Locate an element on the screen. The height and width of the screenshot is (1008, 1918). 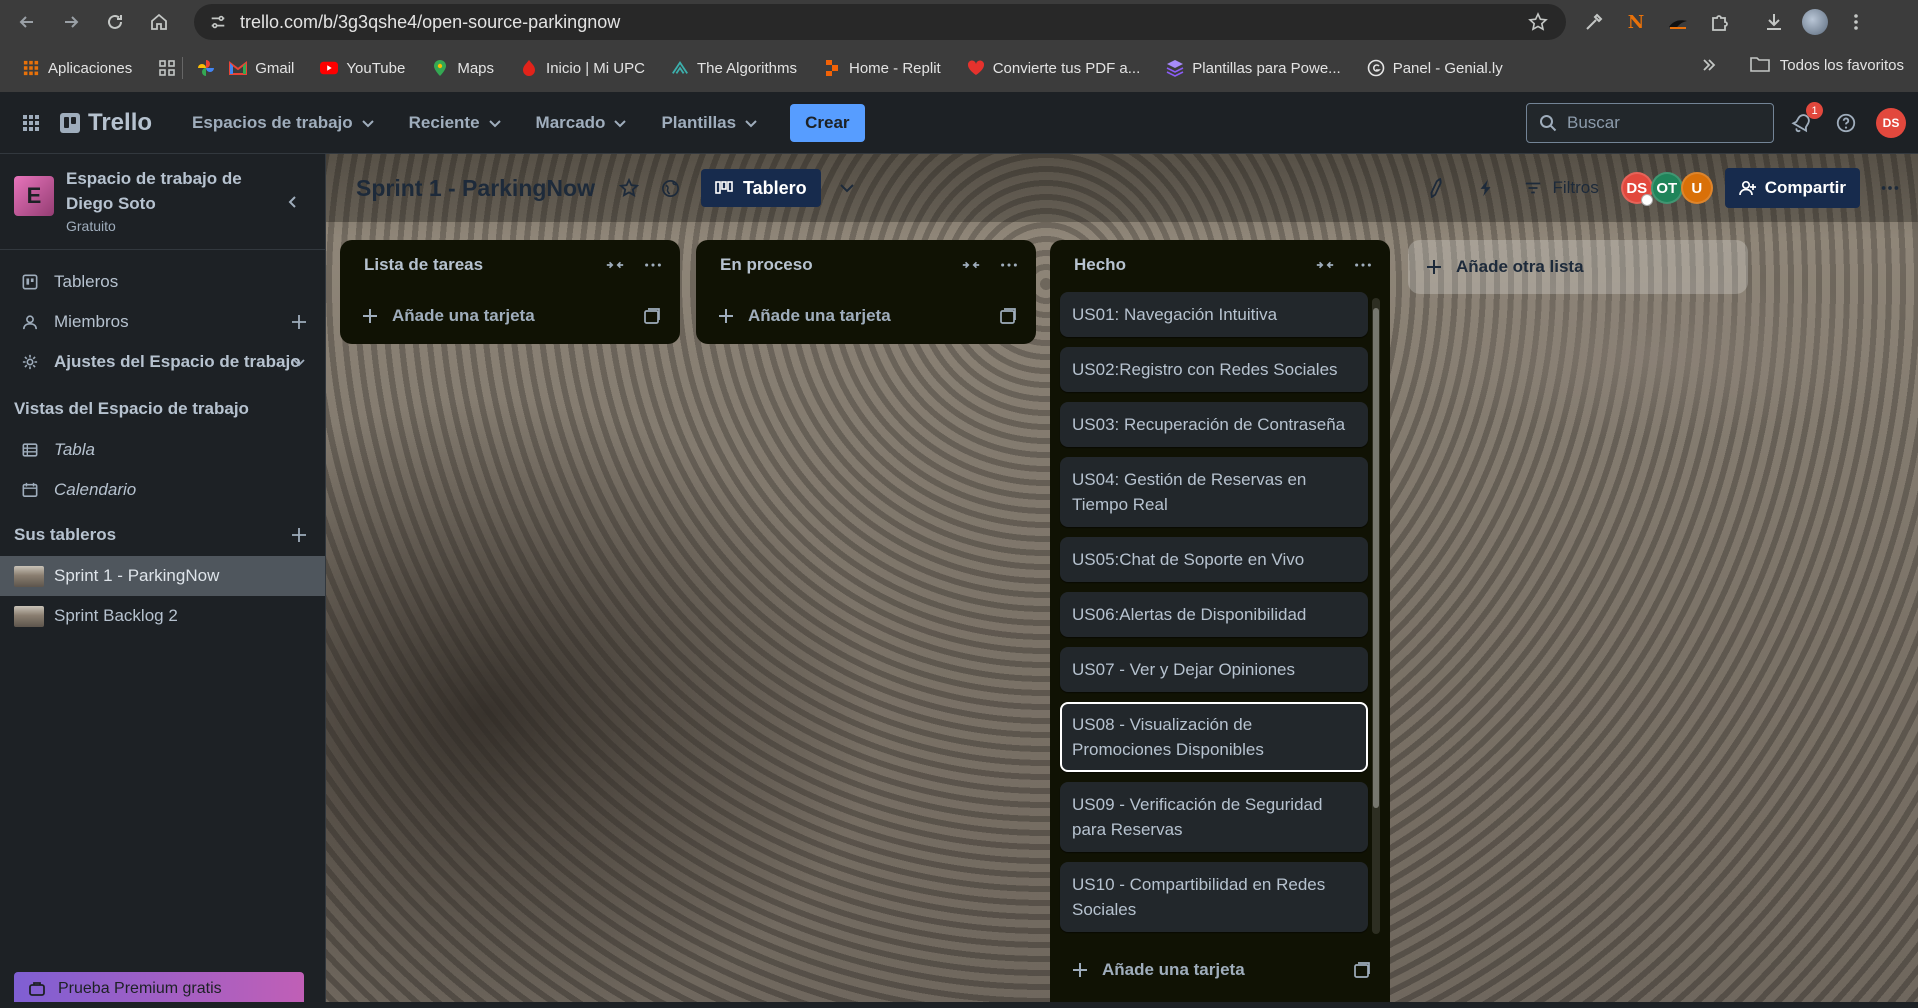
board-menu-icon is located at coordinates (1890, 188).